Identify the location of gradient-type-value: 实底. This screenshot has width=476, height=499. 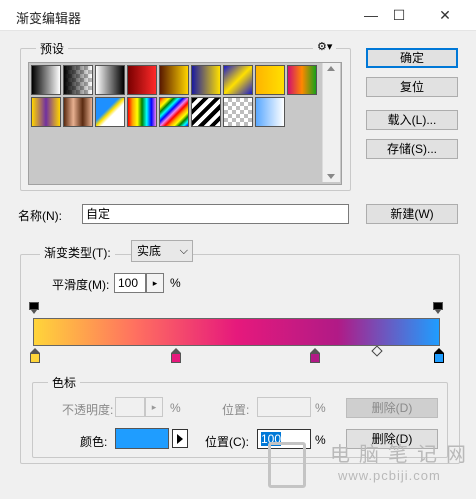
(149, 251).